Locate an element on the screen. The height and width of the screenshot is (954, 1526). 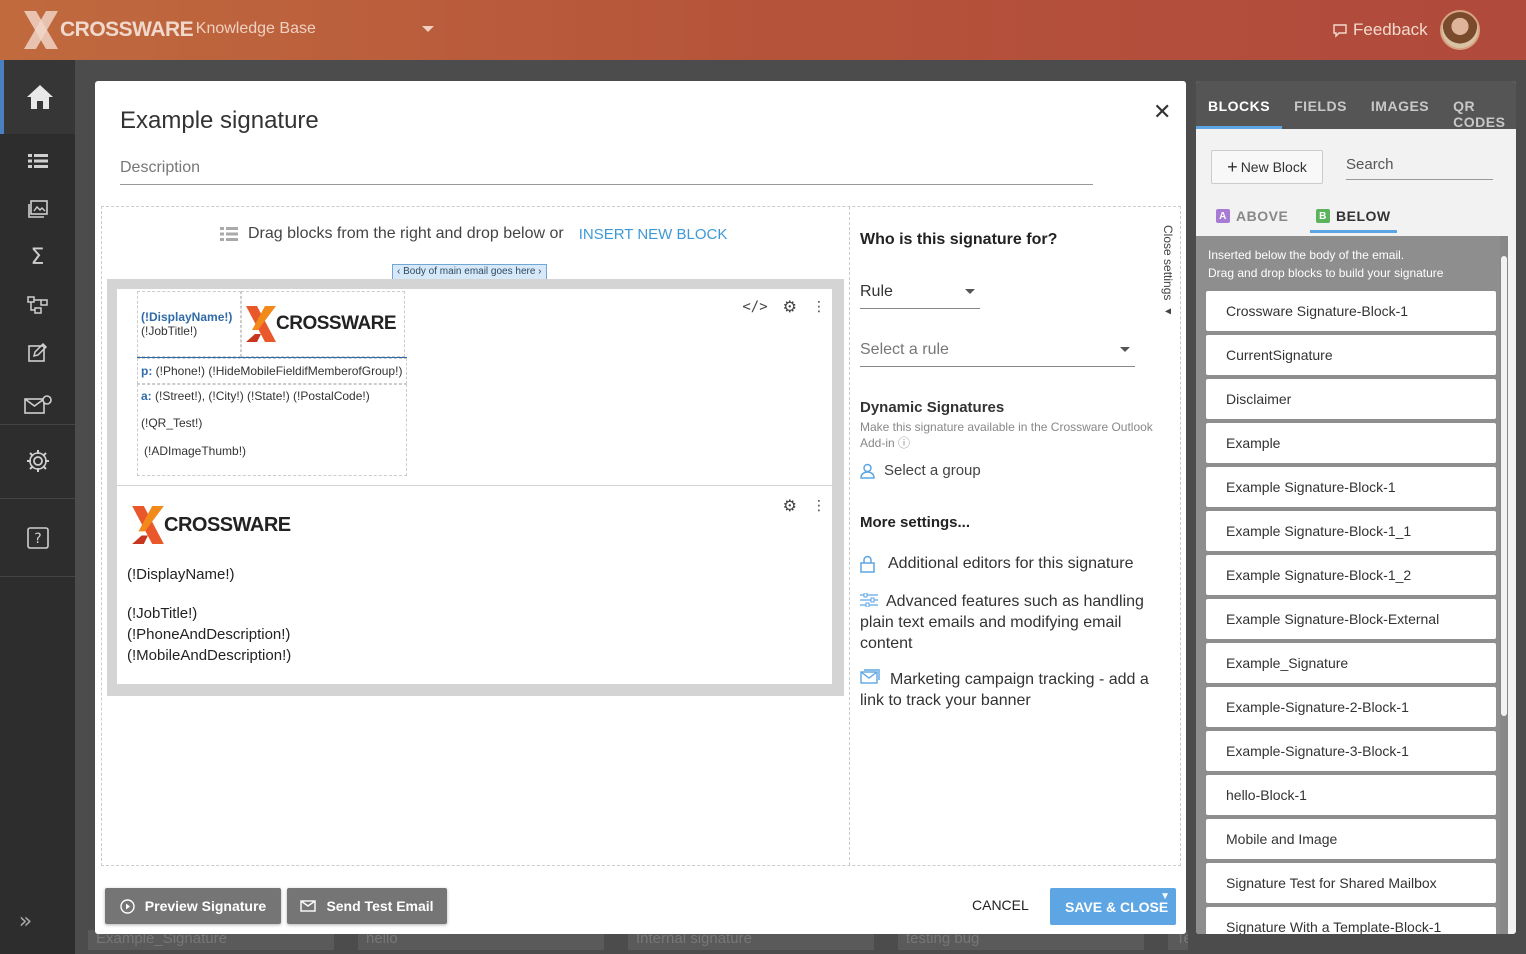
nav-settings is located at coordinates (37, 461).